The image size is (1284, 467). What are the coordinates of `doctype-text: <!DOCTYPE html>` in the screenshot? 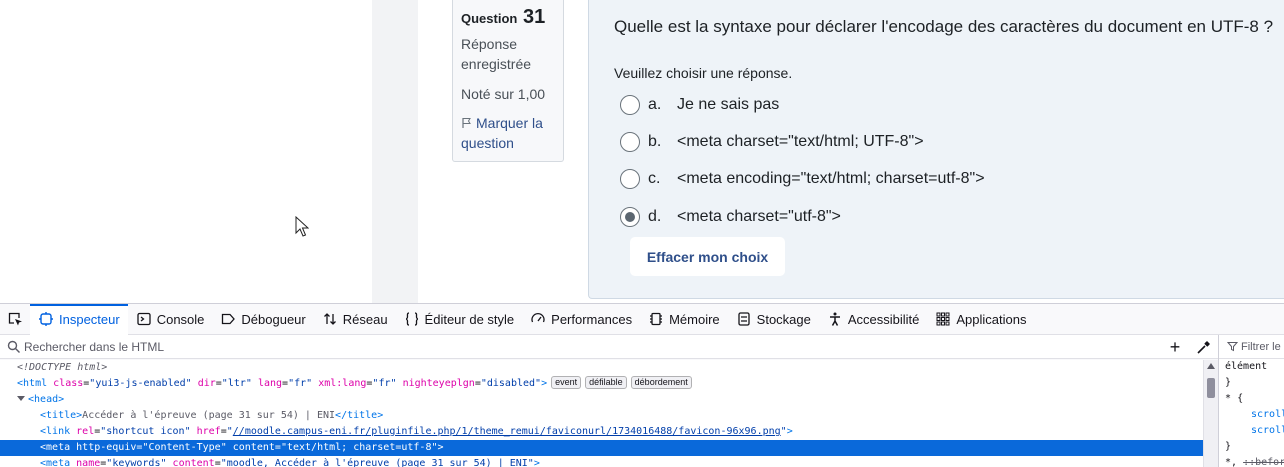 It's located at (62, 367).